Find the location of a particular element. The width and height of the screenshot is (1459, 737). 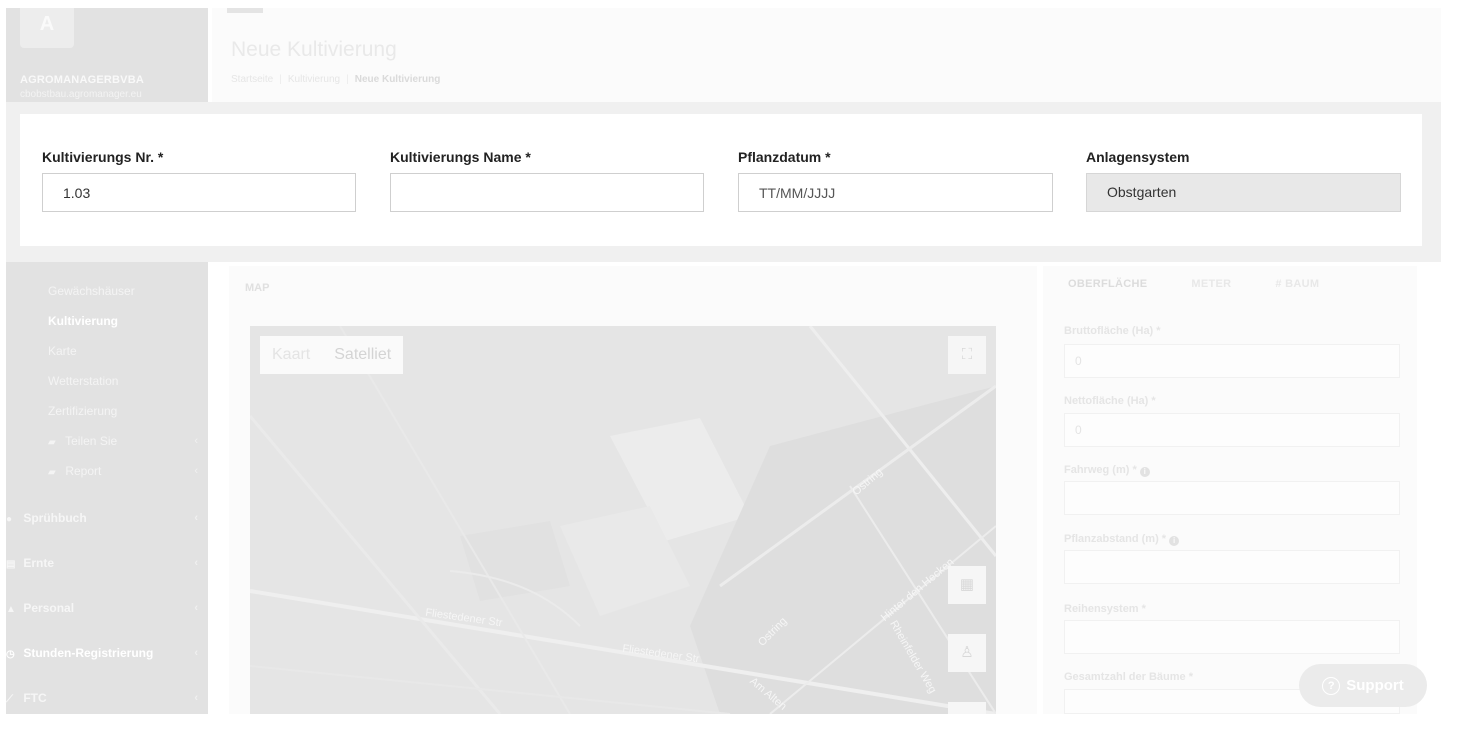

pflanzabstand-label-text: Pflanzabstand (m) * is located at coordinates (1115, 539).